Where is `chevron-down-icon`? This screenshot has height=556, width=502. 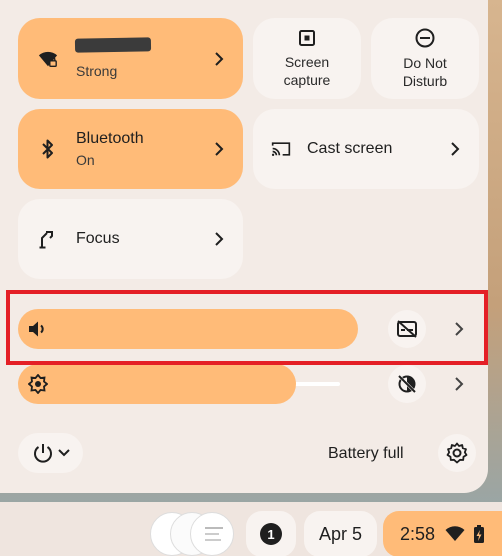
chevron-down-icon is located at coordinates (63, 453).